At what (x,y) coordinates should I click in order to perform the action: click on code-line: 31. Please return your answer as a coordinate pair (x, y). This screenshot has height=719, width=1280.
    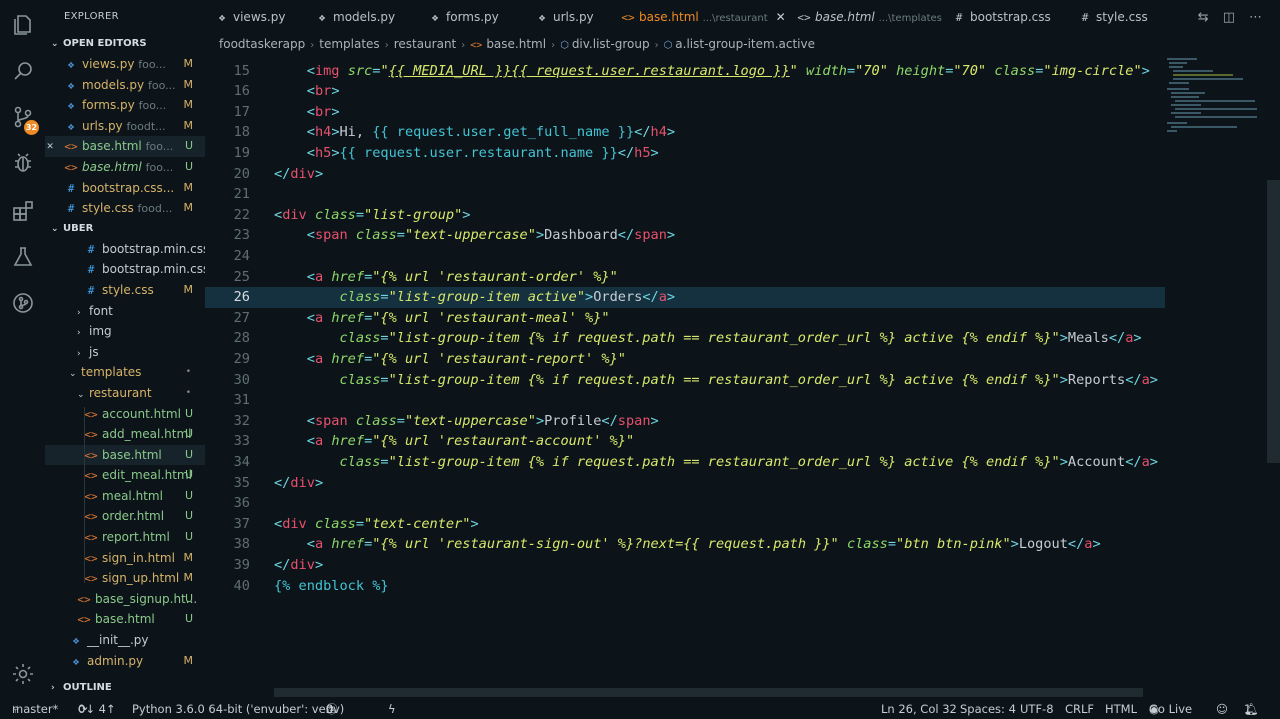
    Looking at the image, I should click on (685, 400).